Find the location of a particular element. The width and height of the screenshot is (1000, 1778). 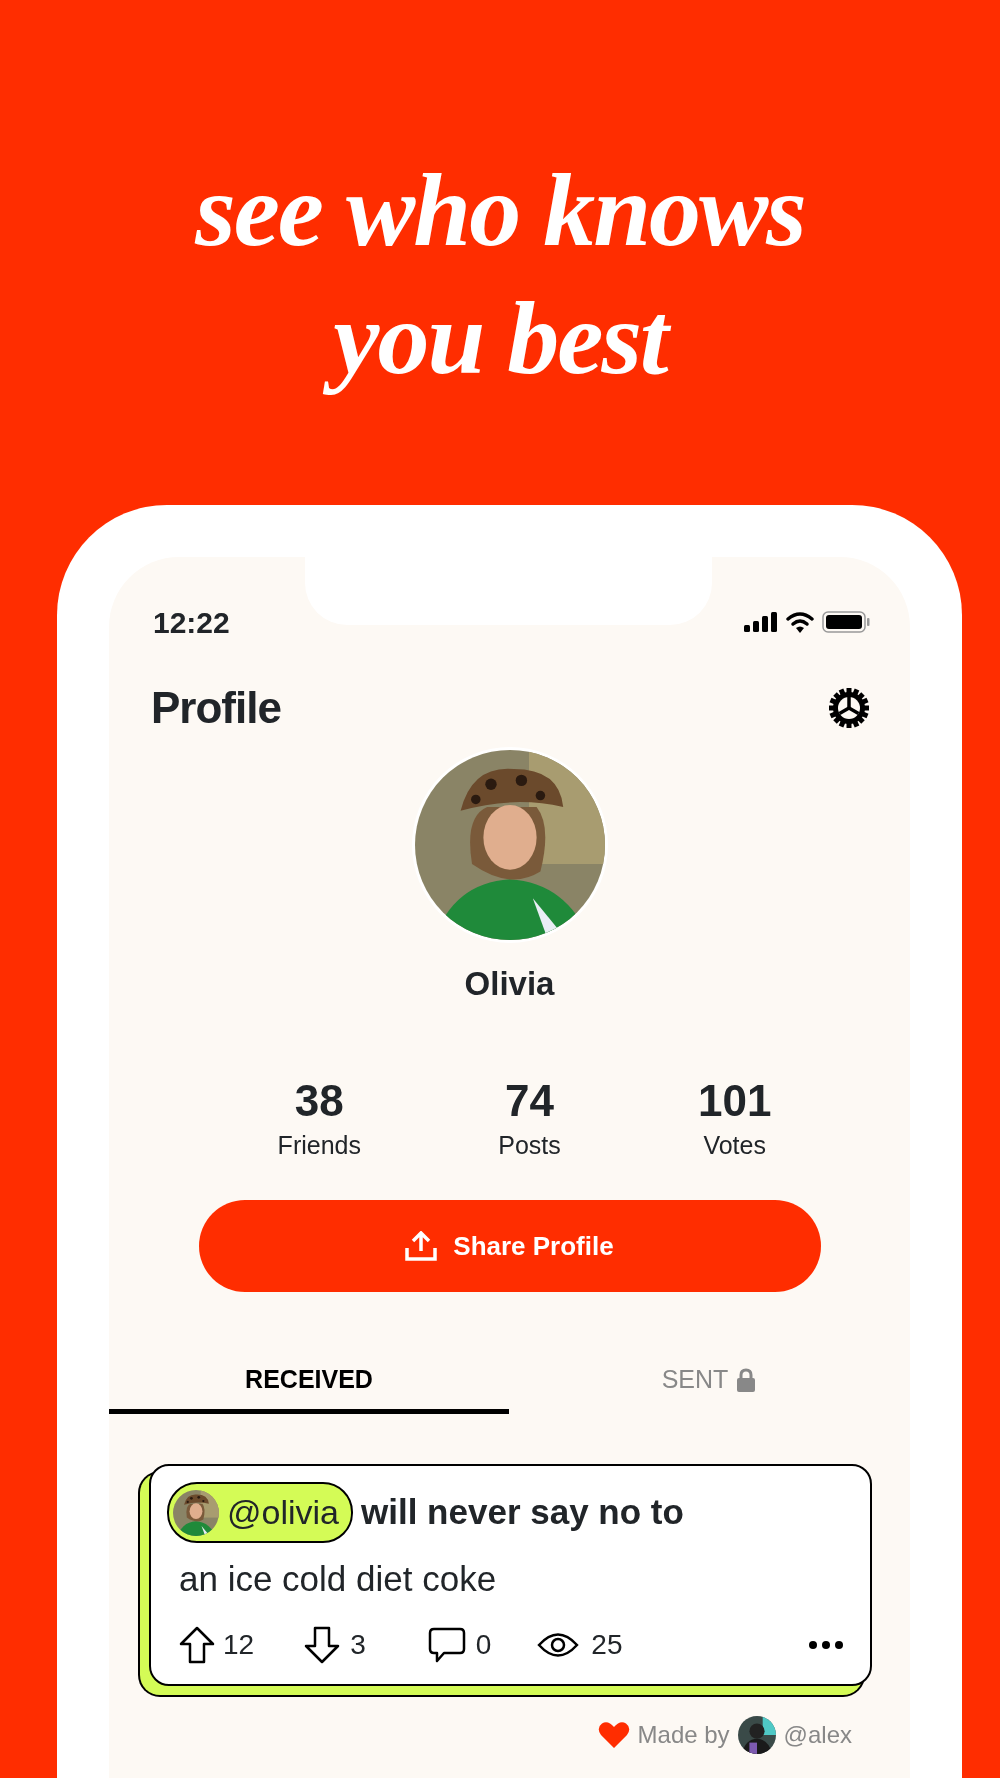

upvote-icon is located at coordinates (197, 1644).